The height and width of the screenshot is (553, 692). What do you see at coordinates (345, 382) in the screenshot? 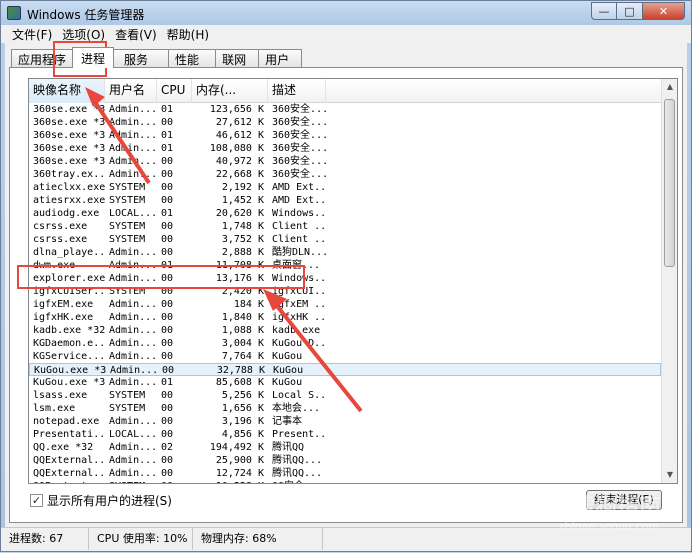
I see `table-row: KuGou.exe *32 Admin... 01 85,608 K KuGou` at bounding box center [345, 382].